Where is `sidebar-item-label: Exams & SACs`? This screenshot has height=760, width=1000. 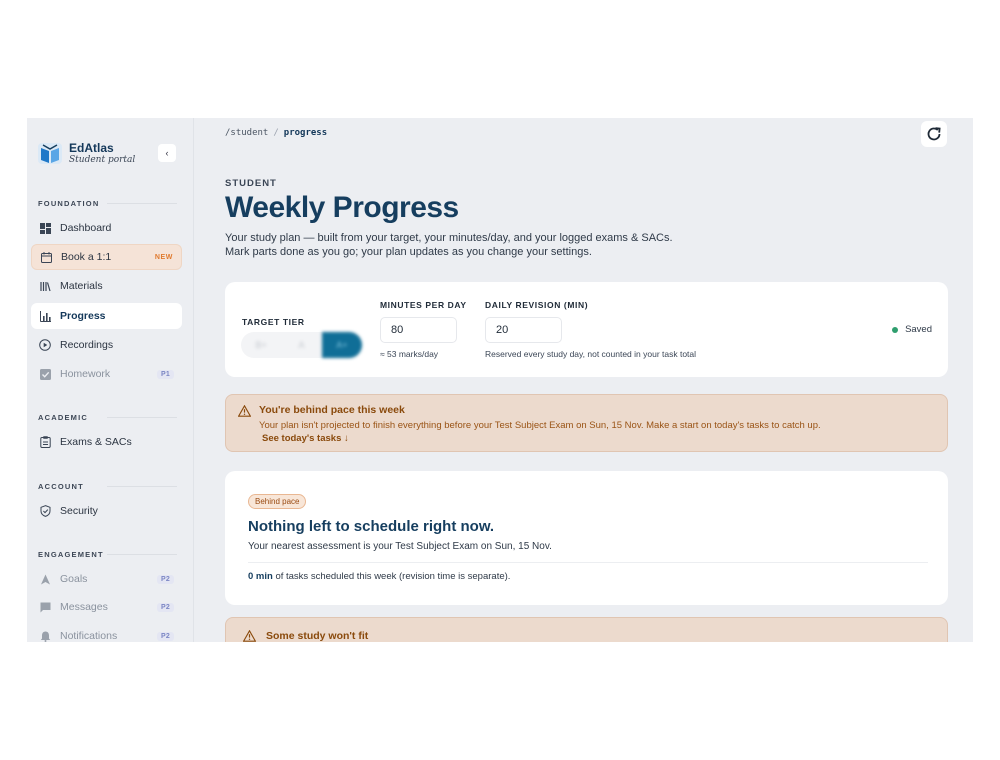 sidebar-item-label: Exams & SACs is located at coordinates (96, 442).